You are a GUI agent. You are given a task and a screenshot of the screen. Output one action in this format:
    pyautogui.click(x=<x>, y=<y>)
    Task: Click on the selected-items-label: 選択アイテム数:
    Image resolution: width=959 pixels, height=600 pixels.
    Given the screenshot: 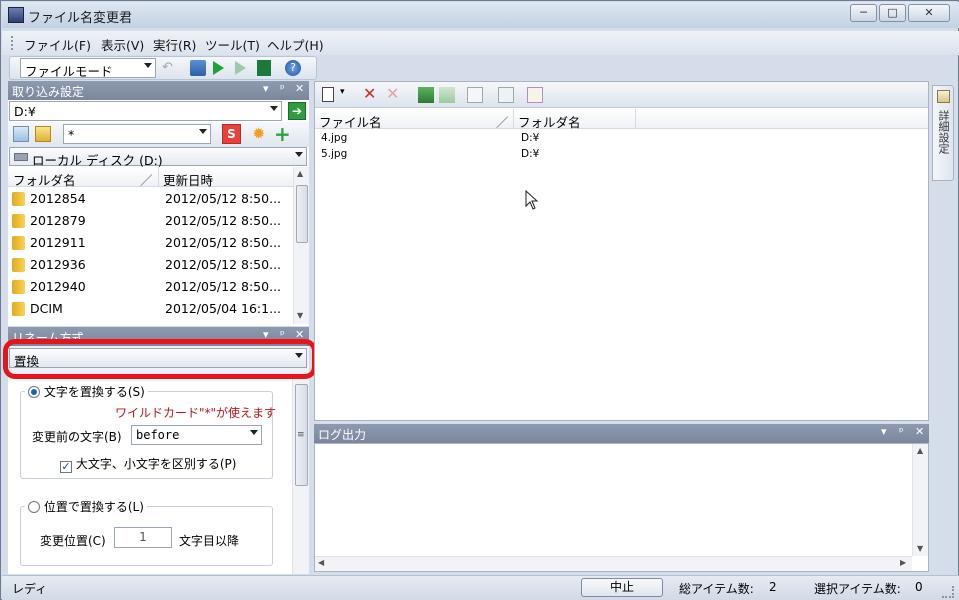 What is the action you would take?
    pyautogui.click(x=857, y=589)
    